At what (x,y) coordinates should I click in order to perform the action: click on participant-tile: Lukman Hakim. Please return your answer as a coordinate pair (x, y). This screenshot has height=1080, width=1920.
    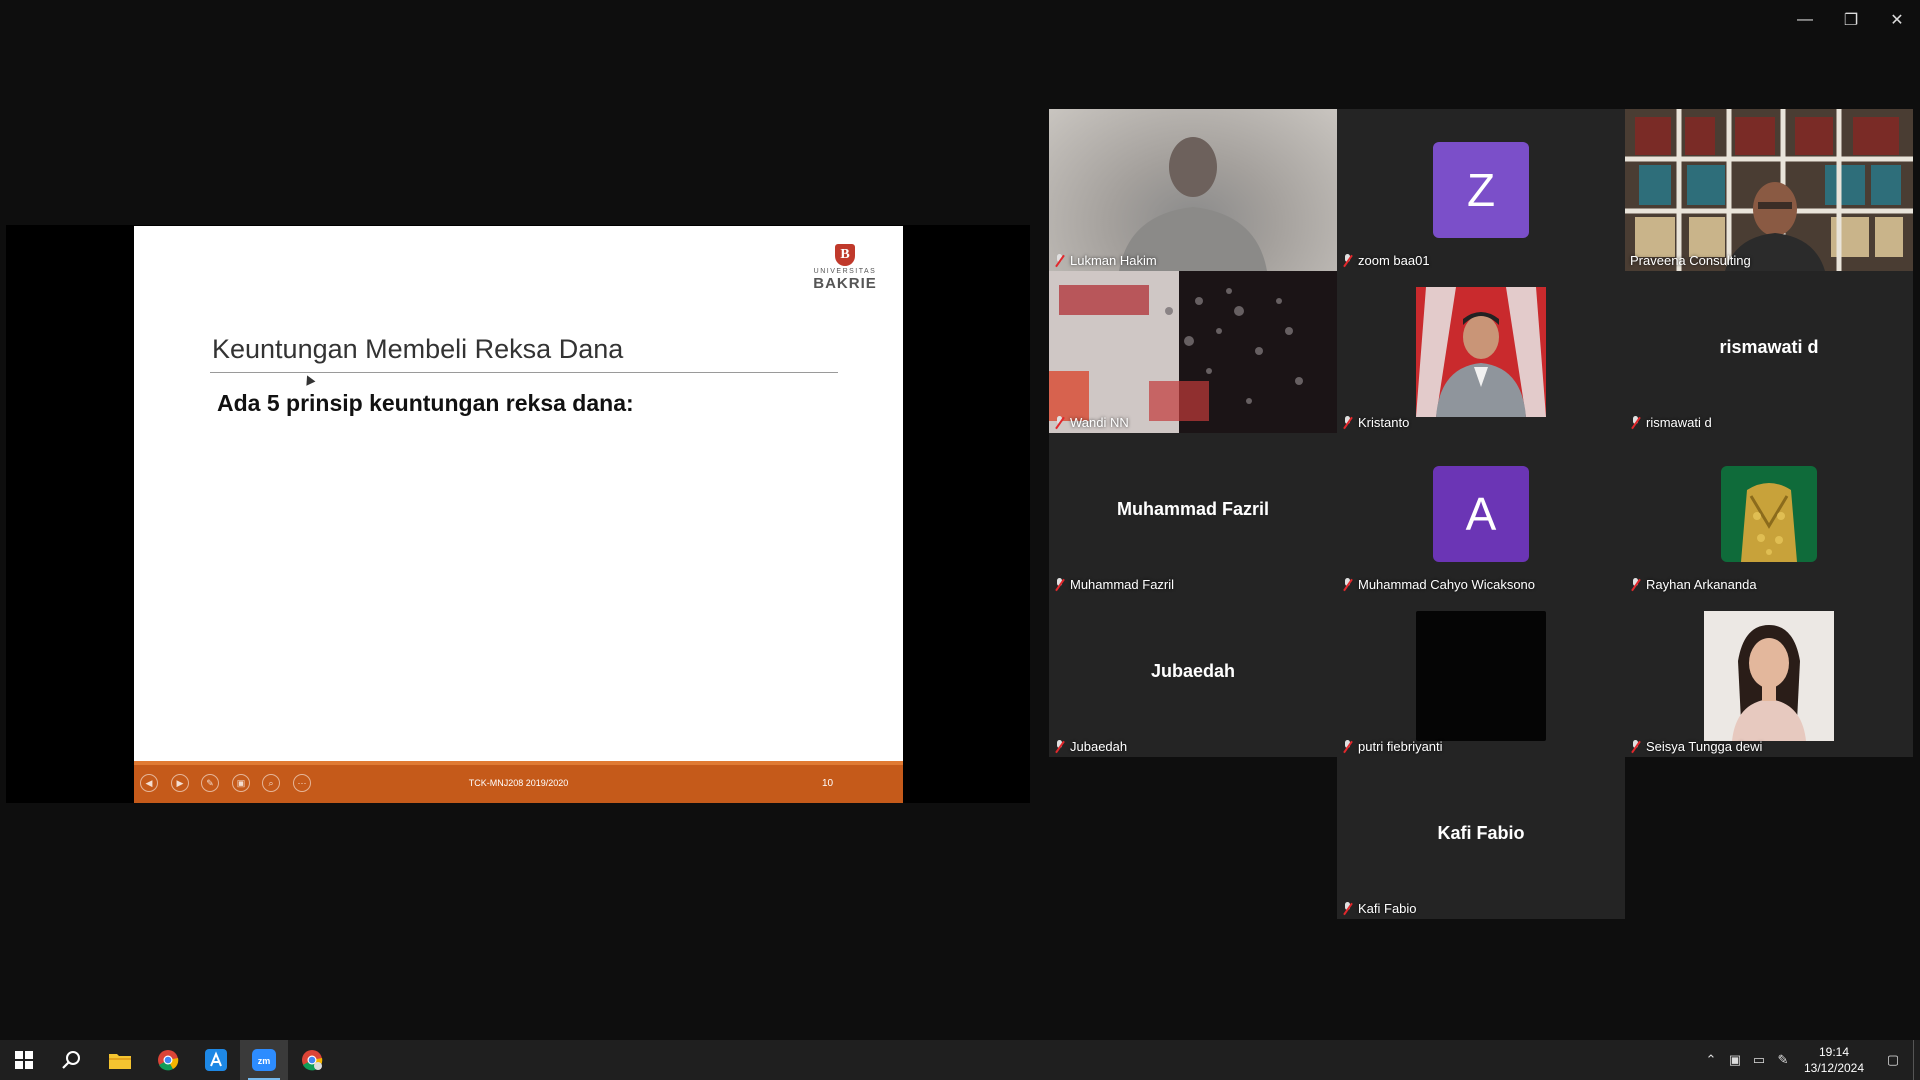
    Looking at the image, I should click on (1193, 190).